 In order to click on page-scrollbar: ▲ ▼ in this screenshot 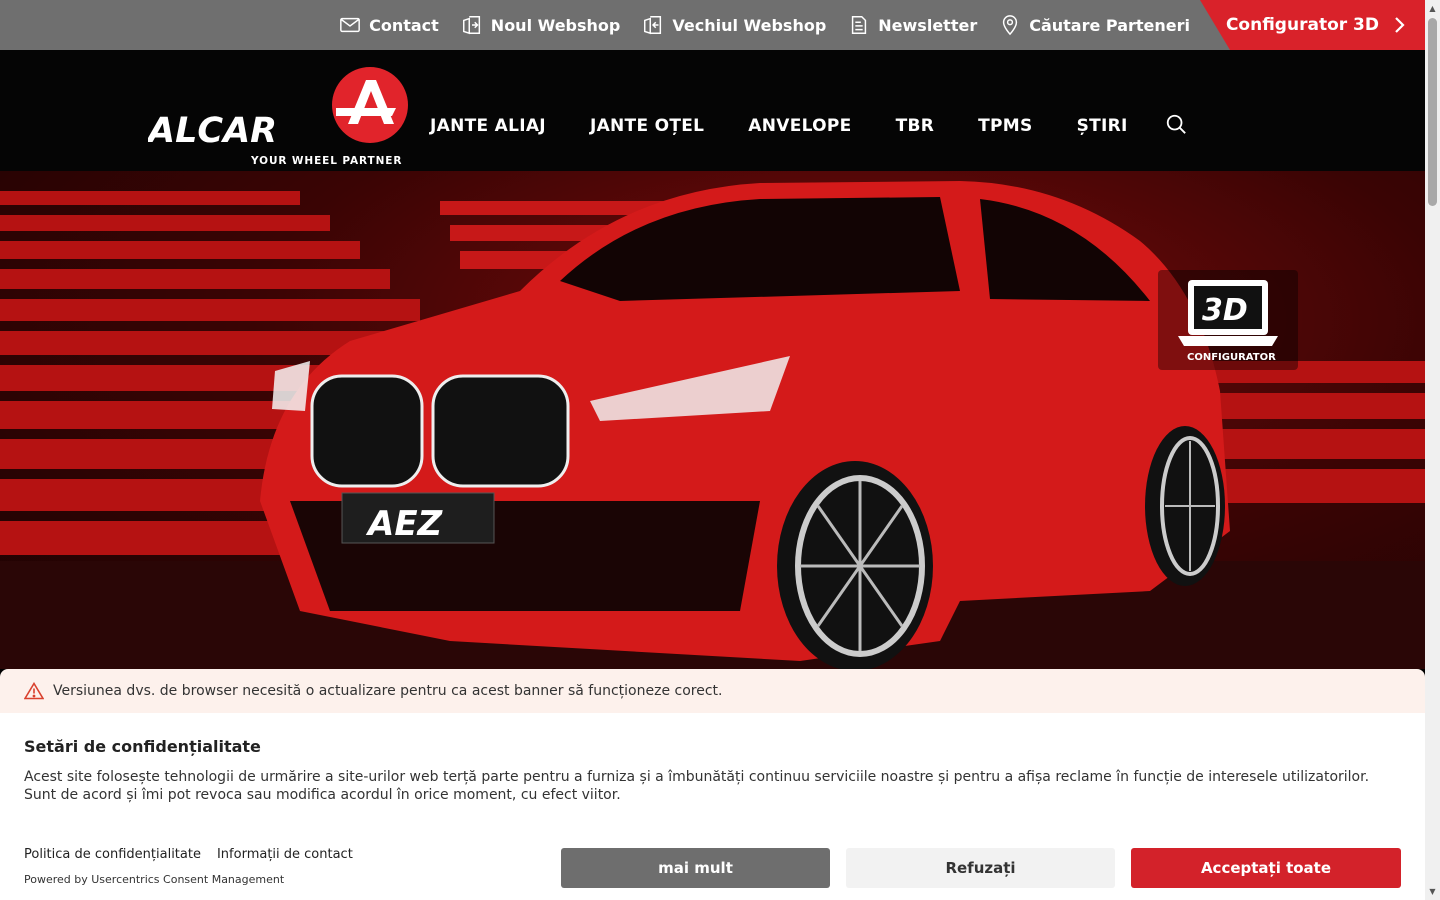, I will do `click(1432, 450)`.